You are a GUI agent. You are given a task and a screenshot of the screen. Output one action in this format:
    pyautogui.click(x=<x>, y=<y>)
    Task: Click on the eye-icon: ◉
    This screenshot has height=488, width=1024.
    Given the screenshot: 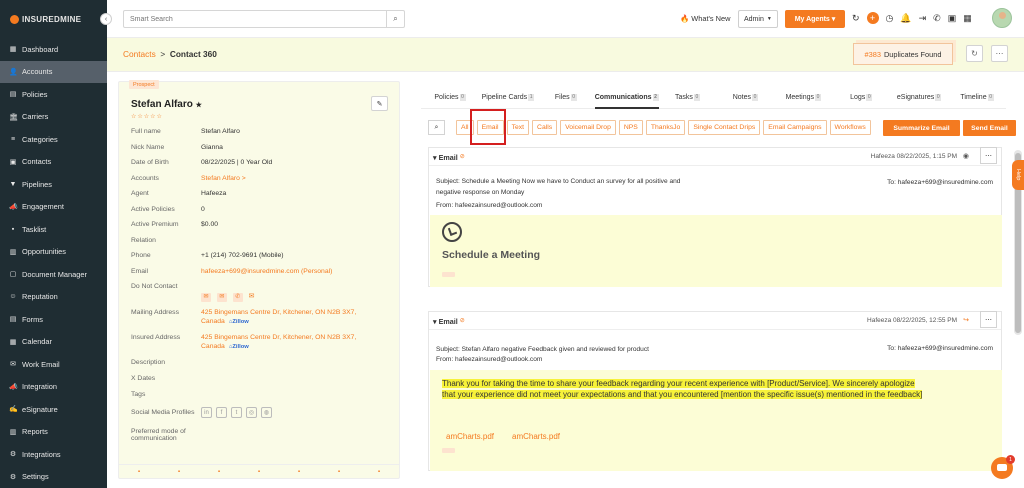 What is the action you would take?
    pyautogui.click(x=966, y=156)
    